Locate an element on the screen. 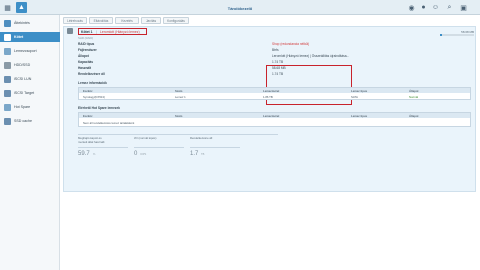 The width and height of the screenshot is (480, 270). overview-icon is located at coordinates (7, 23).